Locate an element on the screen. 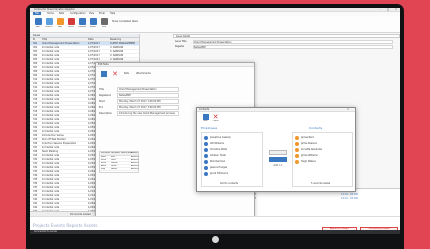 The image size is (430, 249). attendee-col: Last name is located at coordinates (115, 153).